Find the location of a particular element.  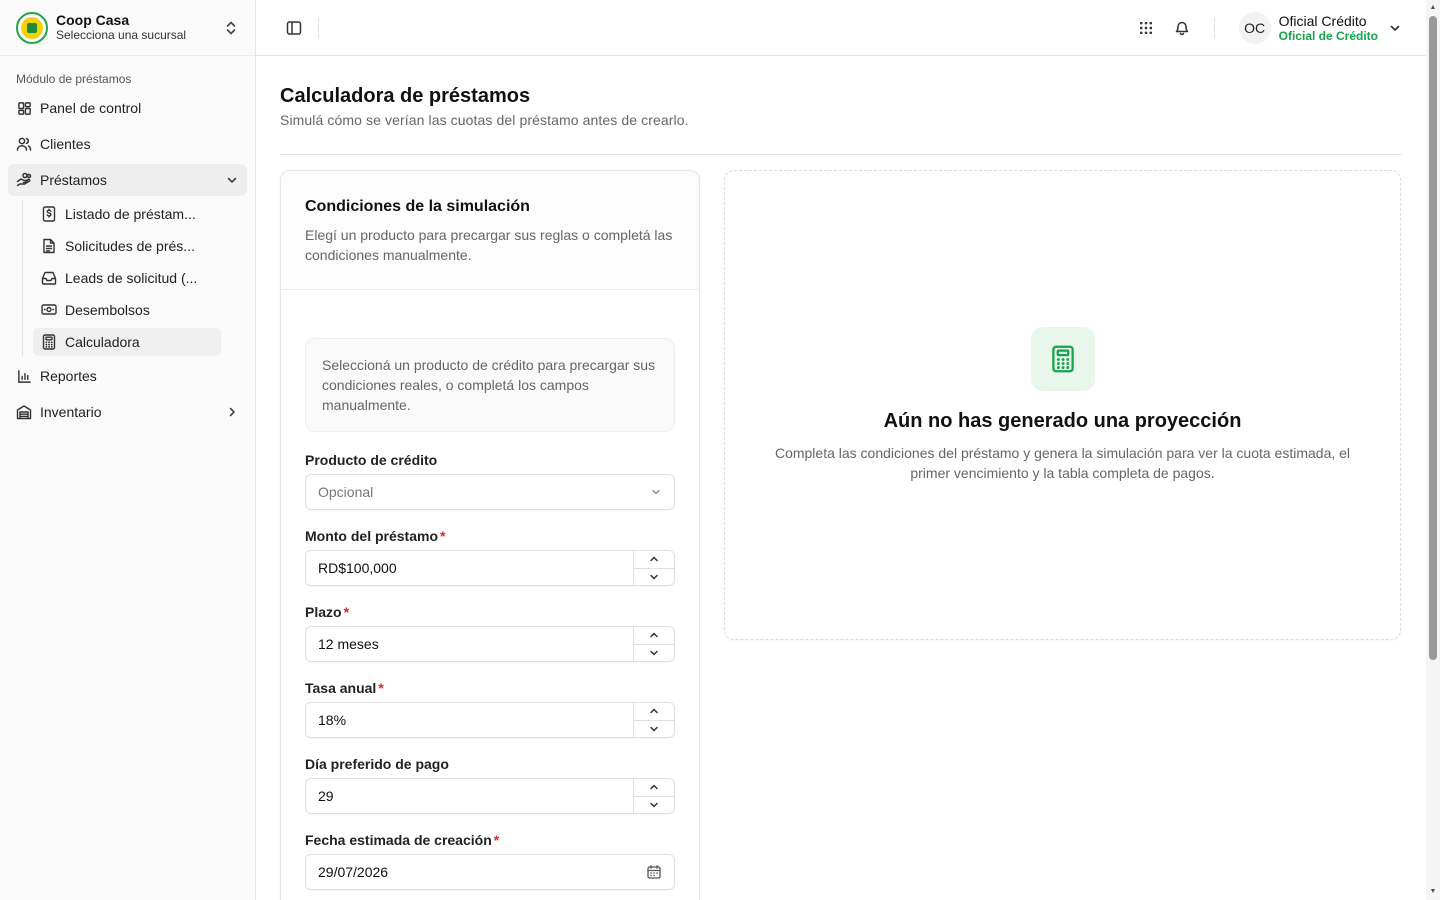

creation-date-field: Fecha estimada de creación * 29/07/2026 is located at coordinates (490, 861).